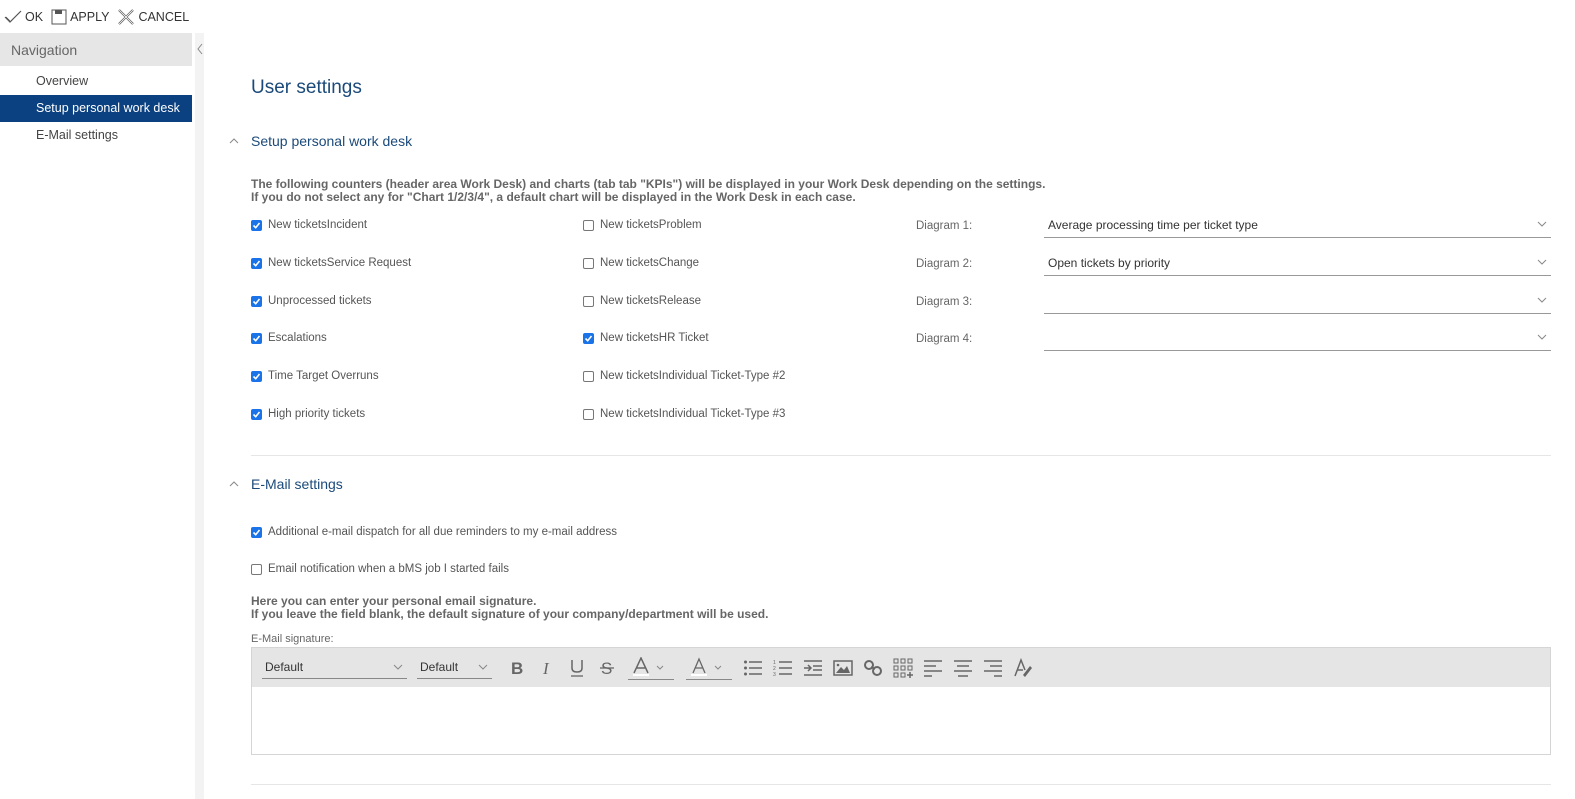 This screenshot has width=1575, height=799. I want to click on image-icon, so click(843, 667).